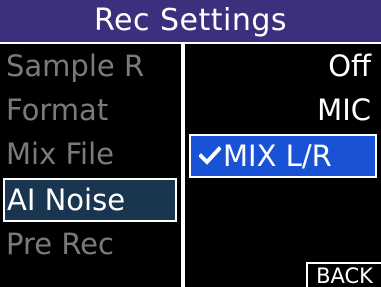  Describe the element at coordinates (277, 156) in the screenshot. I see `option-label: MIX L/R` at that location.